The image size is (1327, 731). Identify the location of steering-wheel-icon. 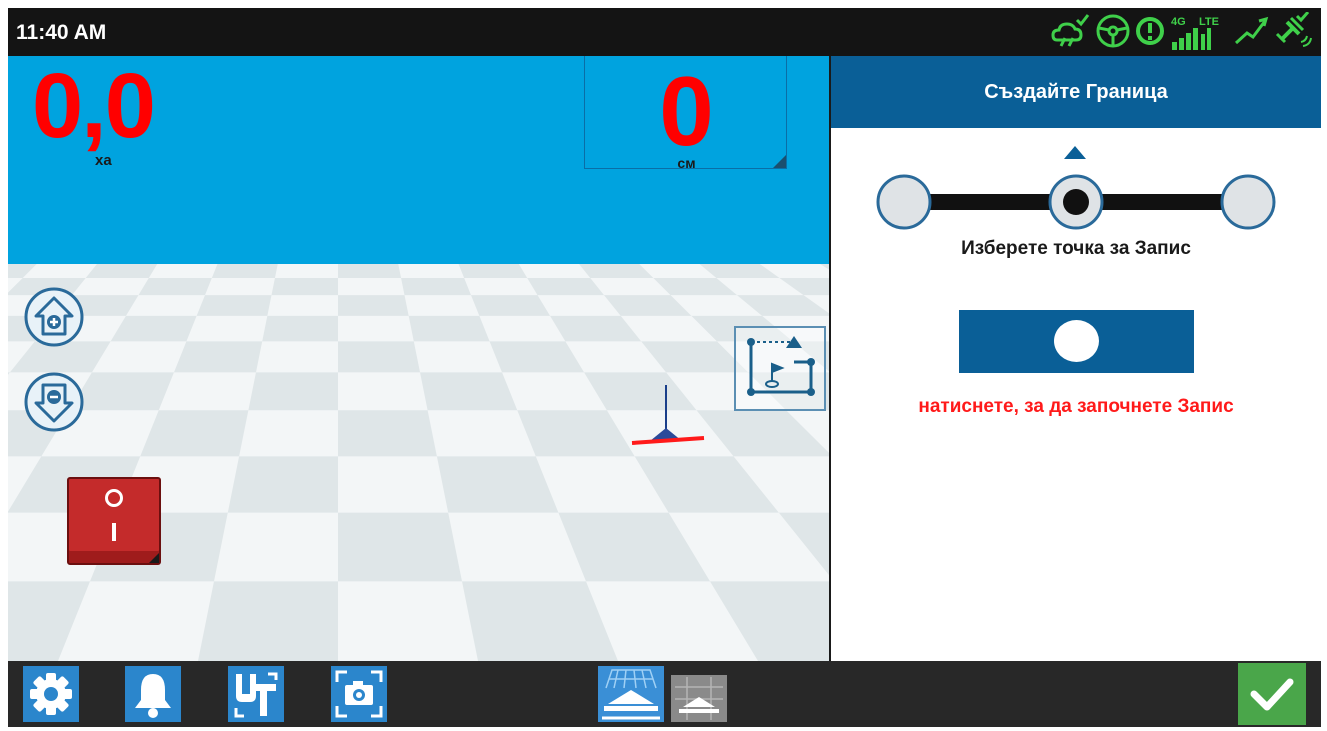
(1113, 33).